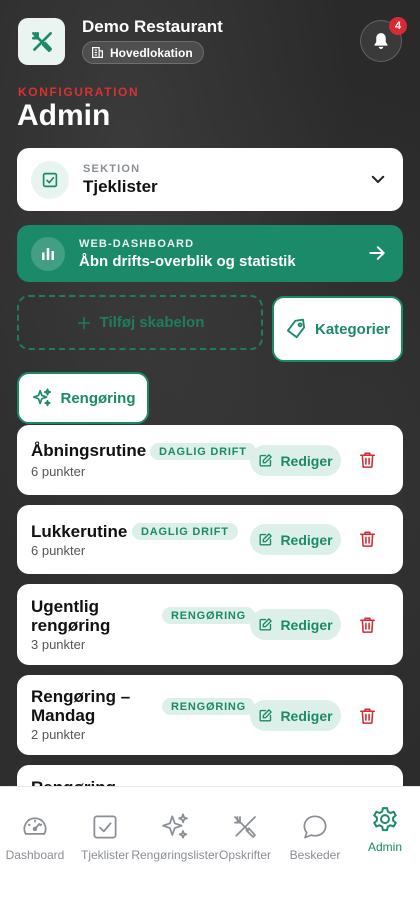  What do you see at coordinates (210, 775) in the screenshot?
I see `template-card: Rengøring` at bounding box center [210, 775].